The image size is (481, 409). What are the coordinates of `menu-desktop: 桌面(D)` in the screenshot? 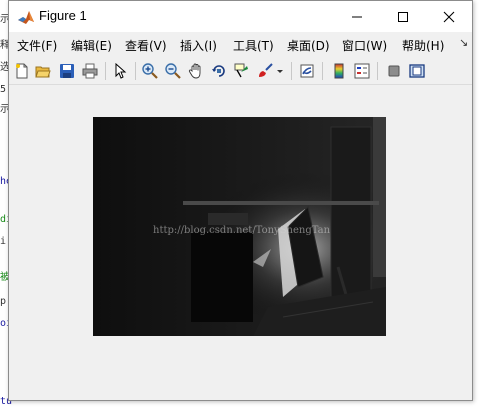 It's located at (308, 45).